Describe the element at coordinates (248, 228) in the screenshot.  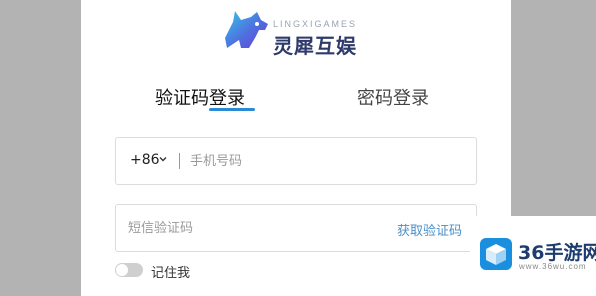
I see `sms-code-input` at that location.